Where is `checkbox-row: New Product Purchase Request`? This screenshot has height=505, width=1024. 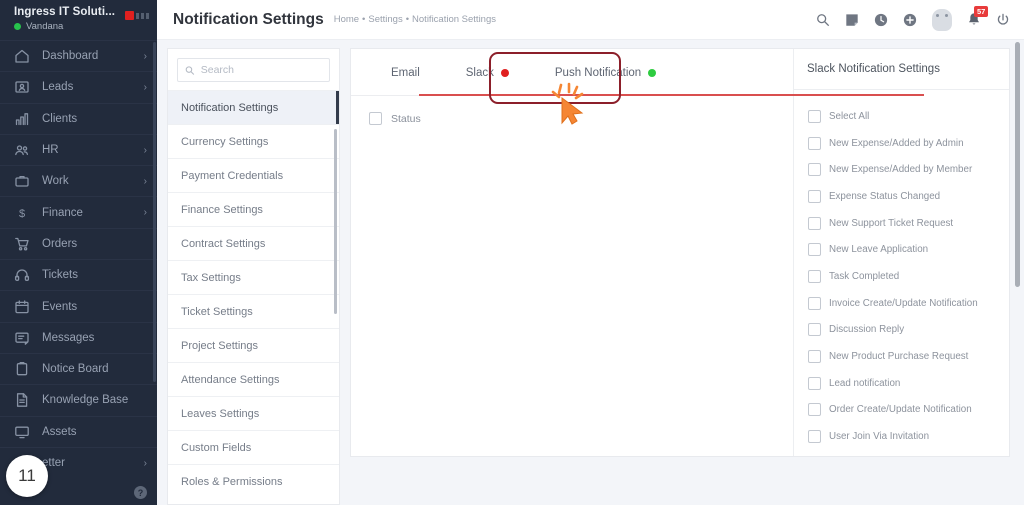 checkbox-row: New Product Purchase Request is located at coordinates (901, 356).